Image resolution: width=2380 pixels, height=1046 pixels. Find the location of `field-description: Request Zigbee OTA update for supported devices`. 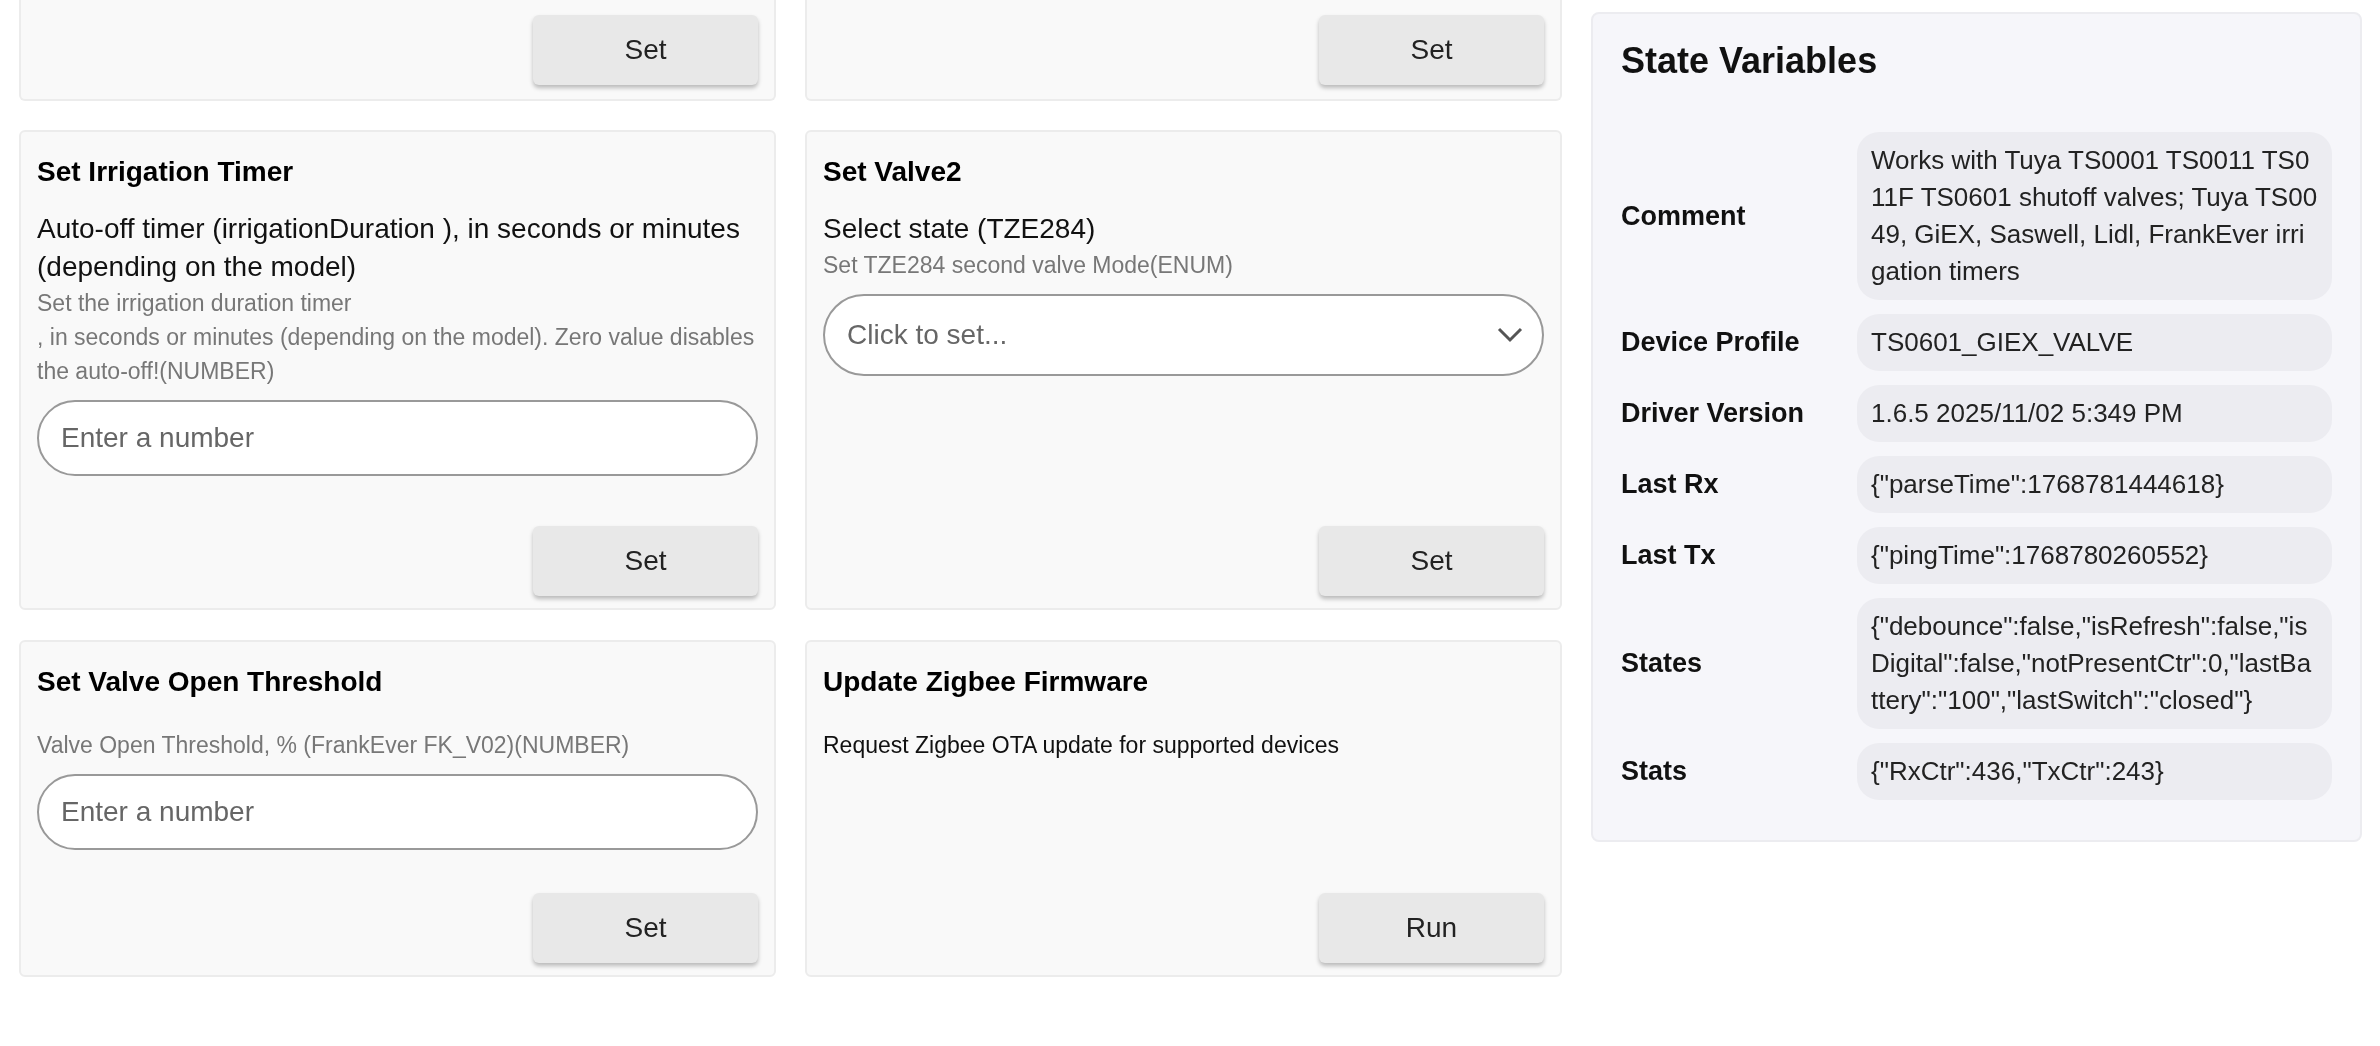

field-description: Request Zigbee OTA update for supported devices is located at coordinates (1082, 745).